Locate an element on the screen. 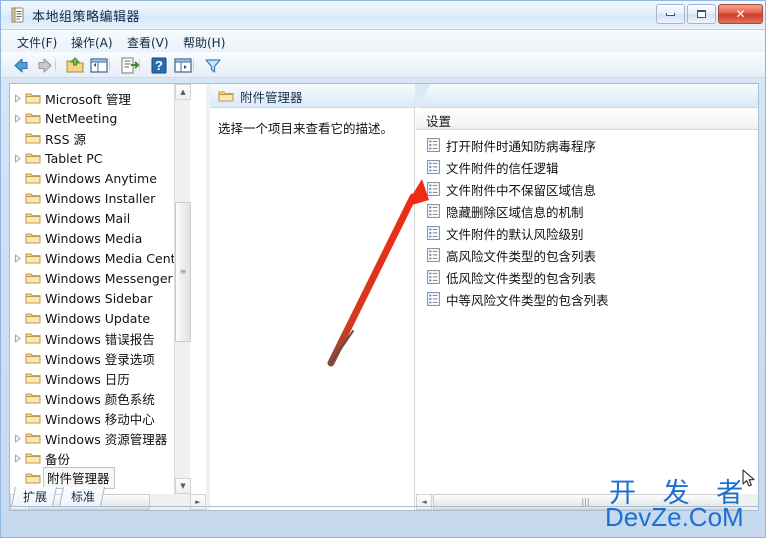 The height and width of the screenshot is (538, 766). tree-item-label: Windows Update is located at coordinates (98, 318).